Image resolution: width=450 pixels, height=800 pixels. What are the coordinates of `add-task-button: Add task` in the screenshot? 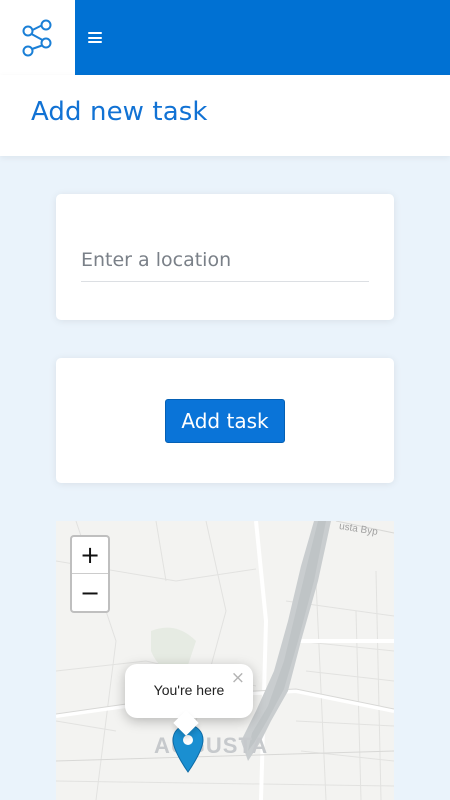 It's located at (225, 421).